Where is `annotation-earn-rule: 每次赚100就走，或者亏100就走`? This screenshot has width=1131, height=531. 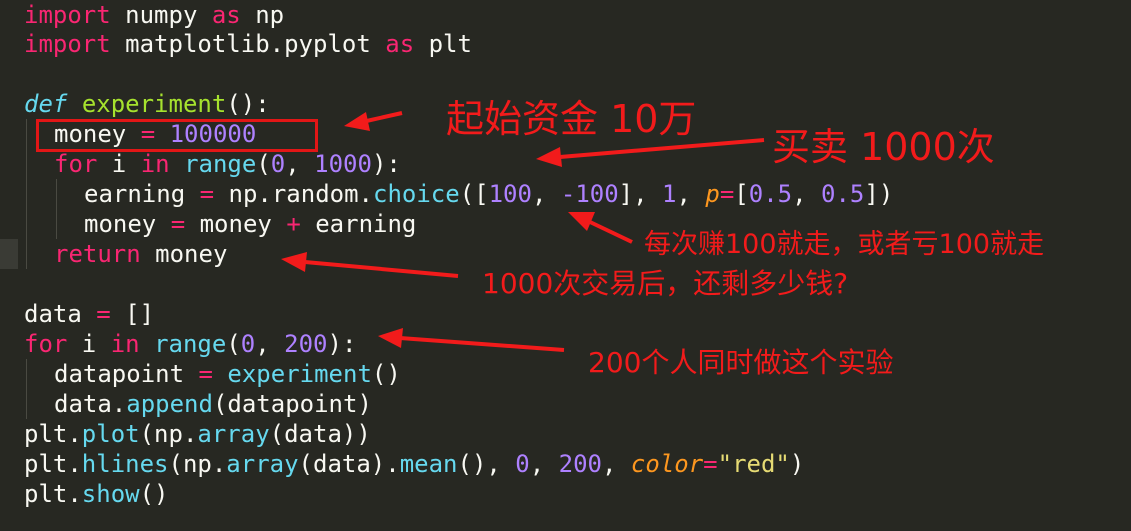
annotation-earn-rule: 每次赚100就走，或者亏100就走 is located at coordinates (844, 244).